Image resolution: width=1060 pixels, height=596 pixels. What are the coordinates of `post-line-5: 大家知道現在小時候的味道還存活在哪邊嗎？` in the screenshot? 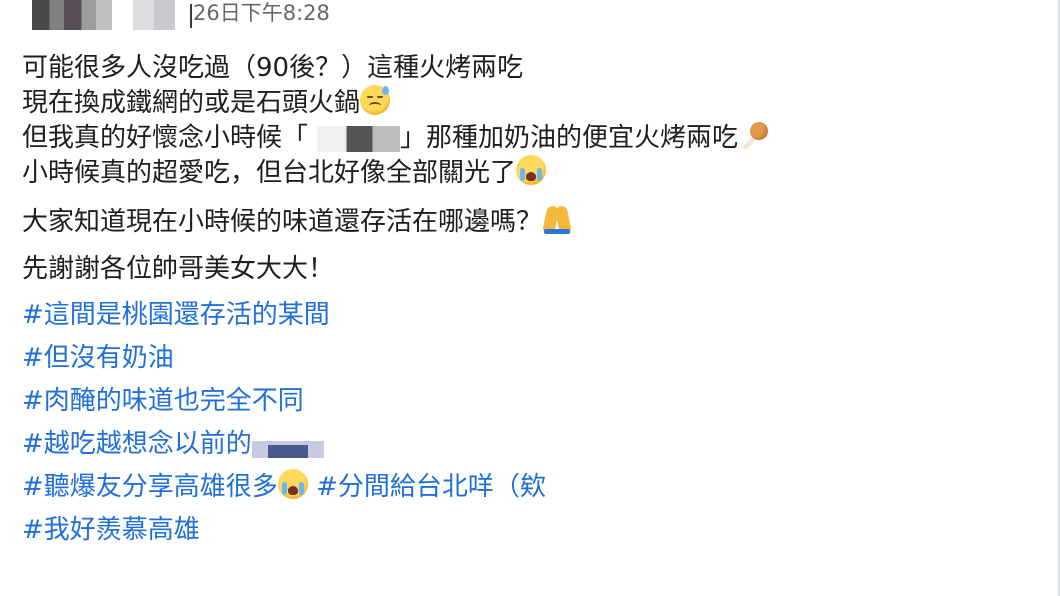 It's located at (532, 221).